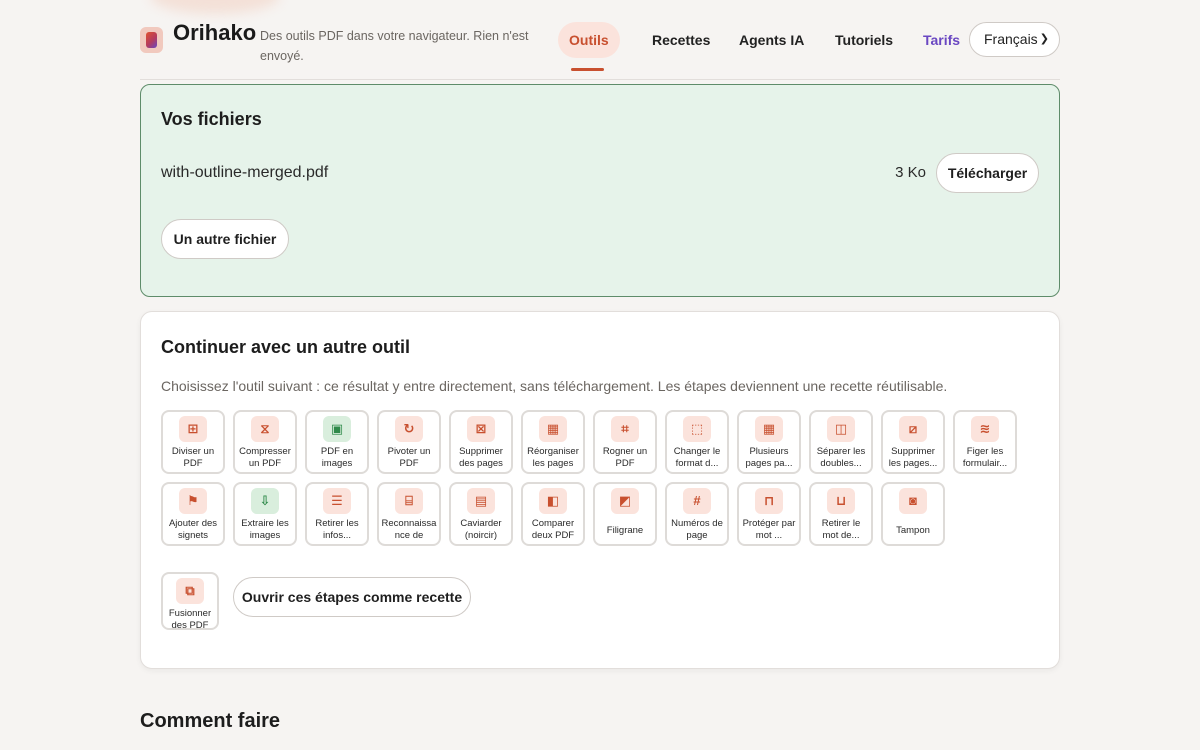 Image resolution: width=1200 pixels, height=750 pixels. What do you see at coordinates (841, 501) in the screenshot?
I see `unlock-icon: ⊔` at bounding box center [841, 501].